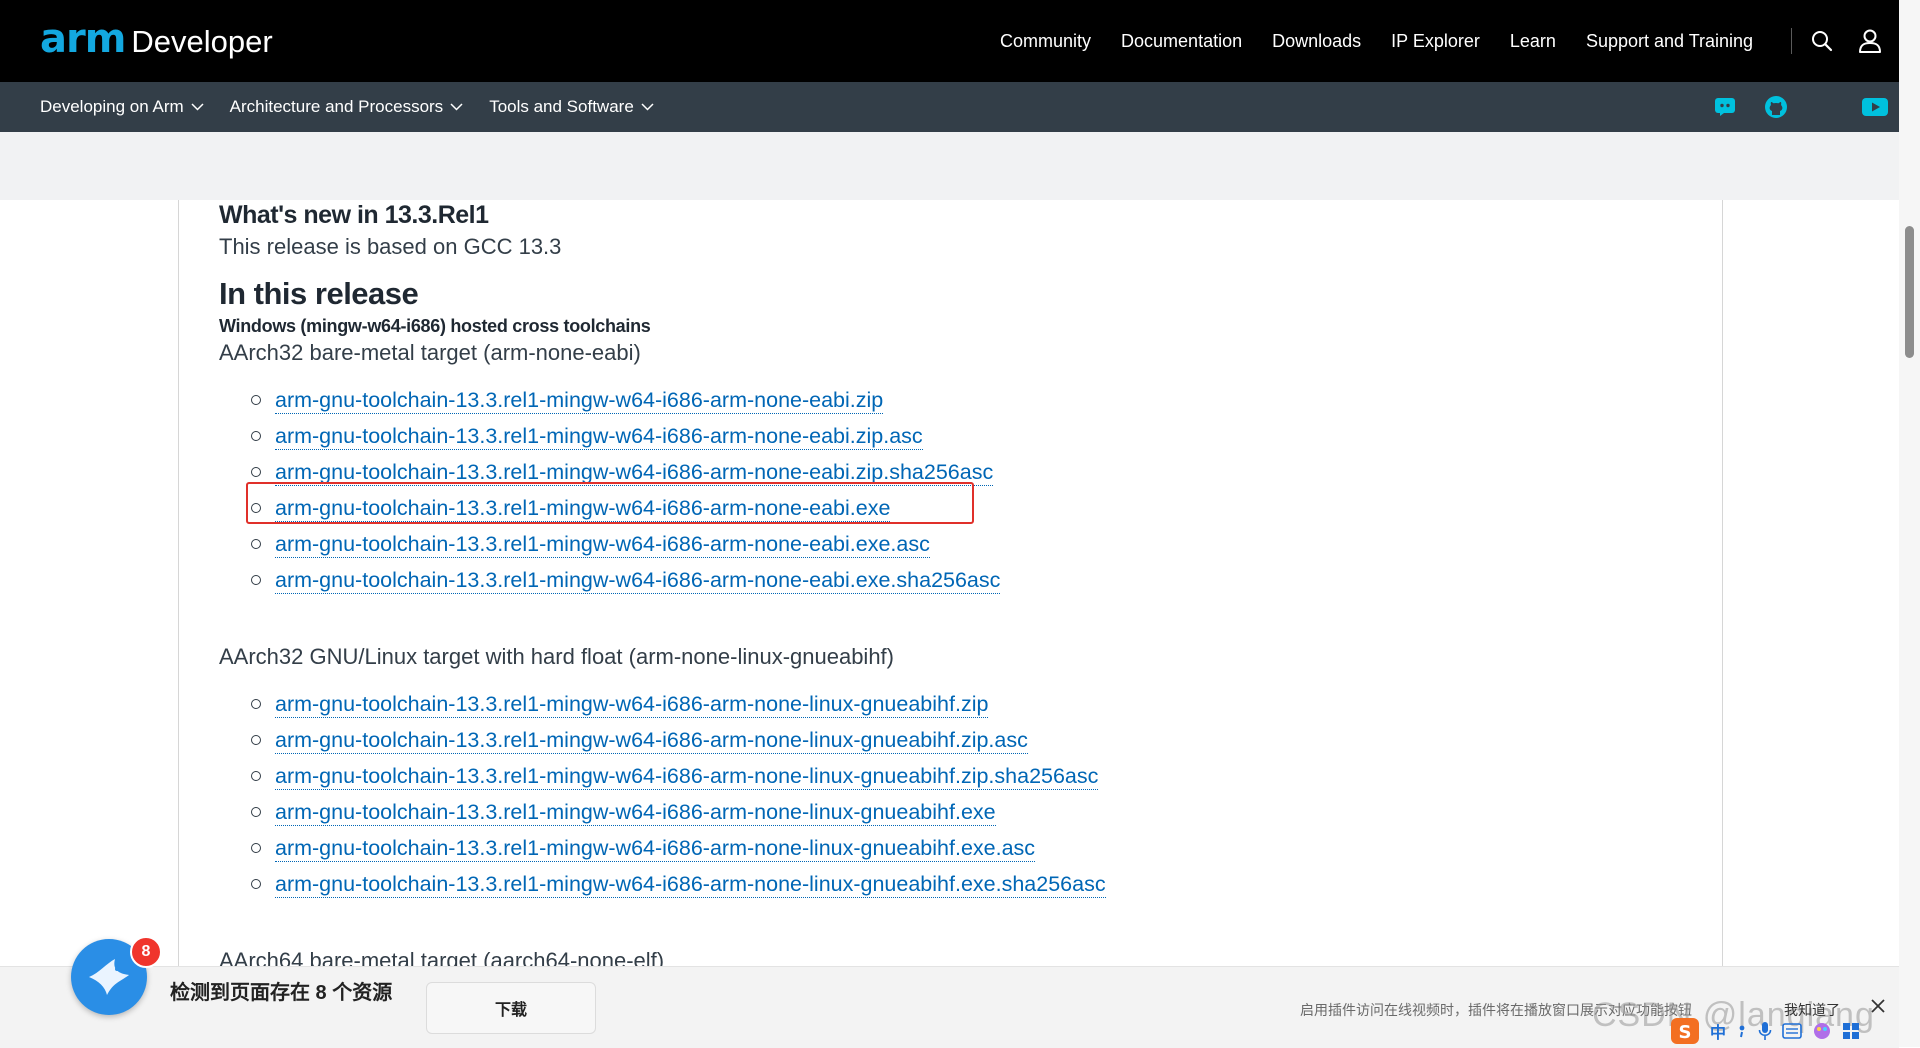 This screenshot has height=1048, width=1920. I want to click on sogou-ime-icon: S, so click(1685, 1031).